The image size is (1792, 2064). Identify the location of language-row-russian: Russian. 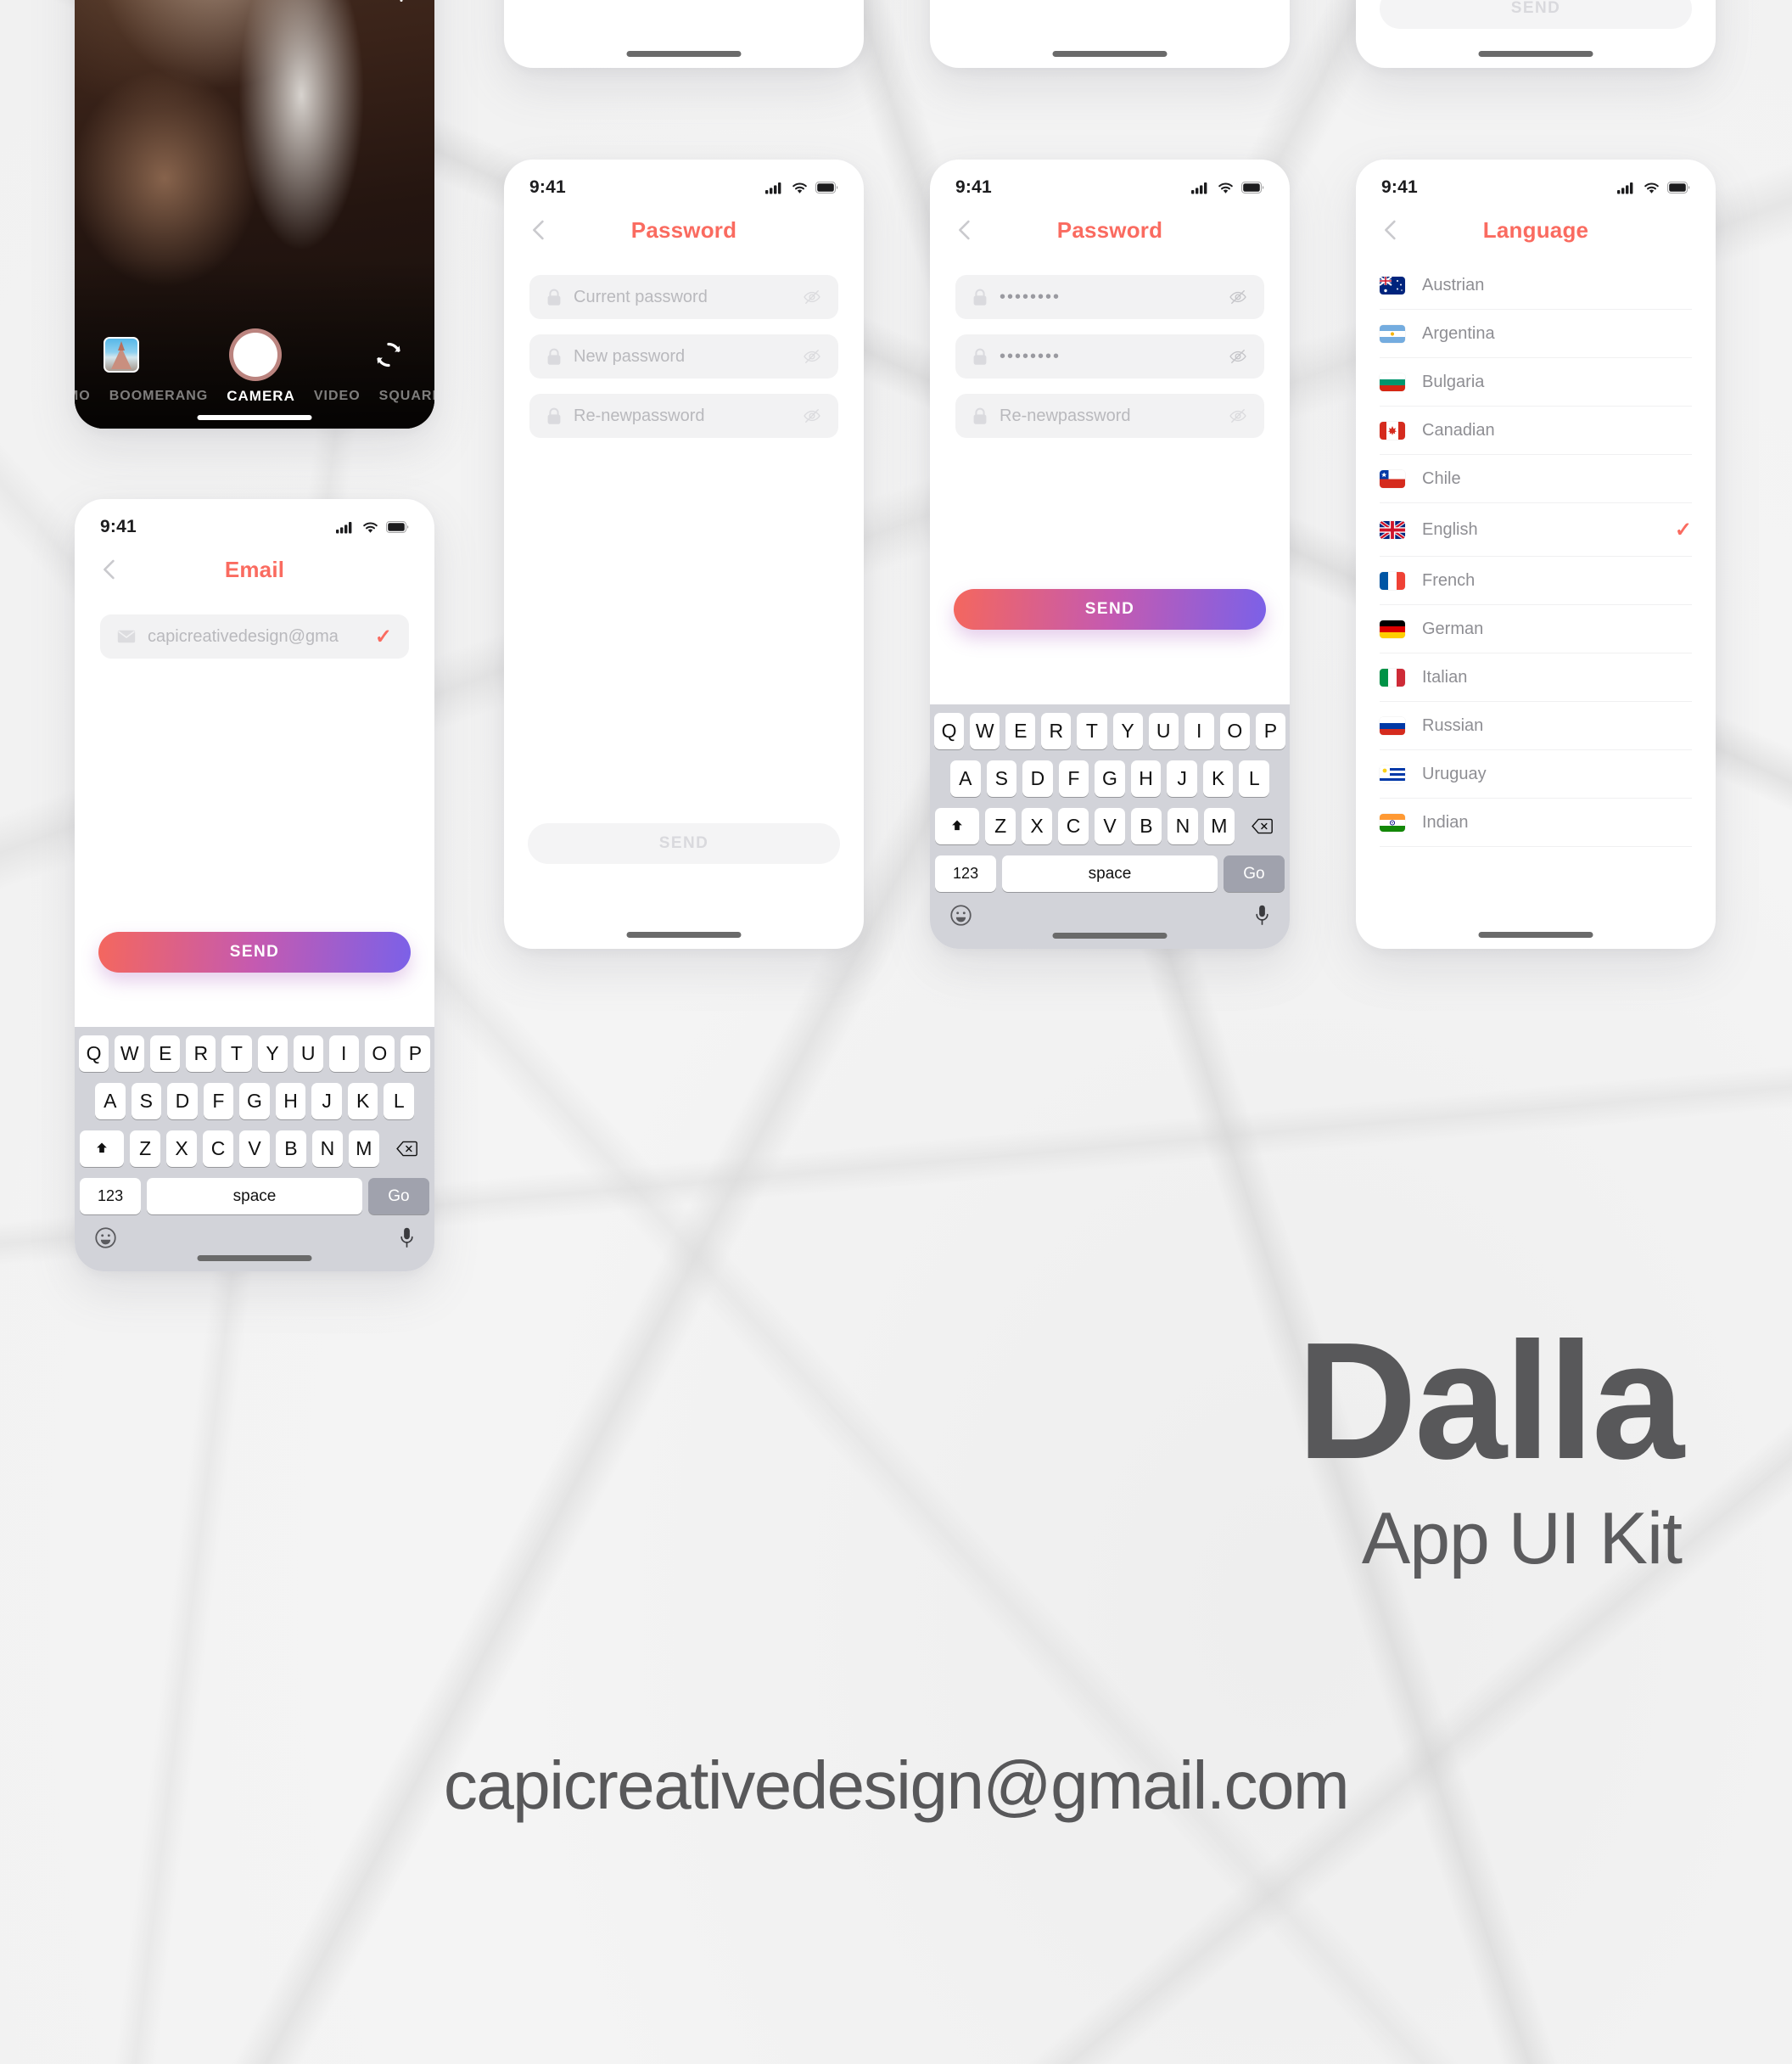
(1536, 726).